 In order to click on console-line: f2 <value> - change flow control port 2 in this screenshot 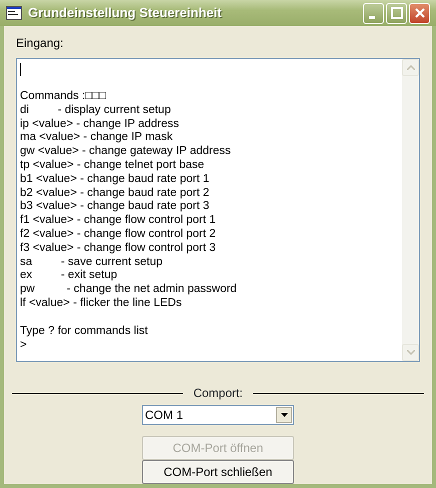, I will do `click(118, 235)`.